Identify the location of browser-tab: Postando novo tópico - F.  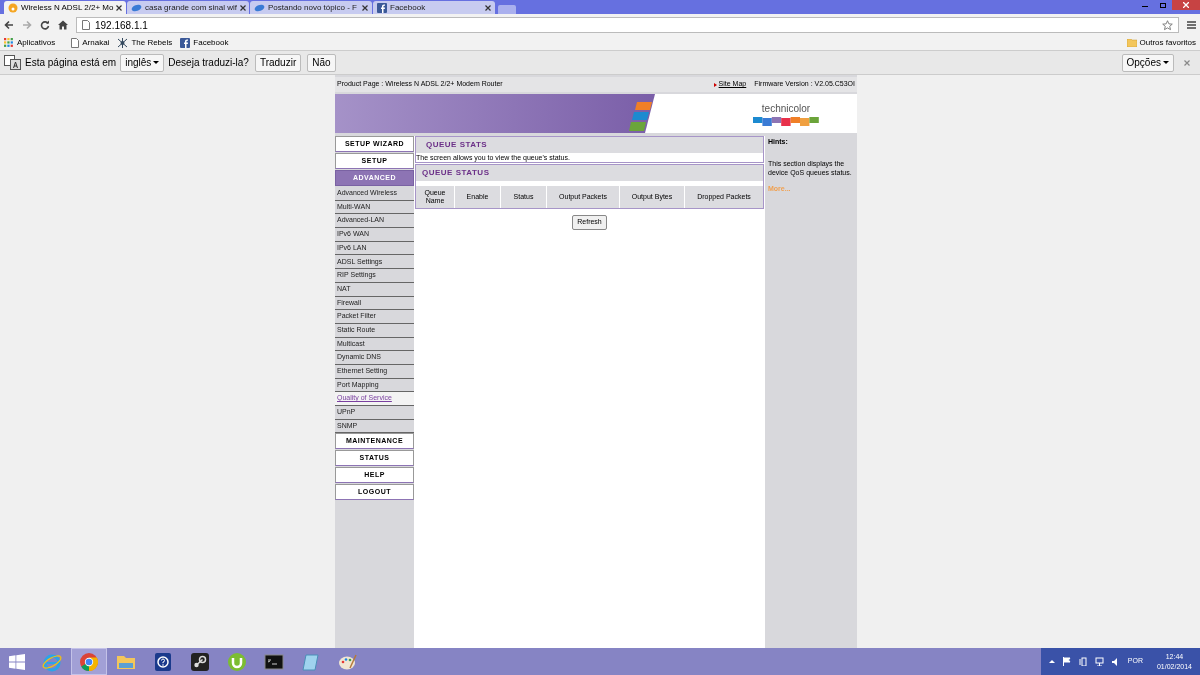
(311, 7).